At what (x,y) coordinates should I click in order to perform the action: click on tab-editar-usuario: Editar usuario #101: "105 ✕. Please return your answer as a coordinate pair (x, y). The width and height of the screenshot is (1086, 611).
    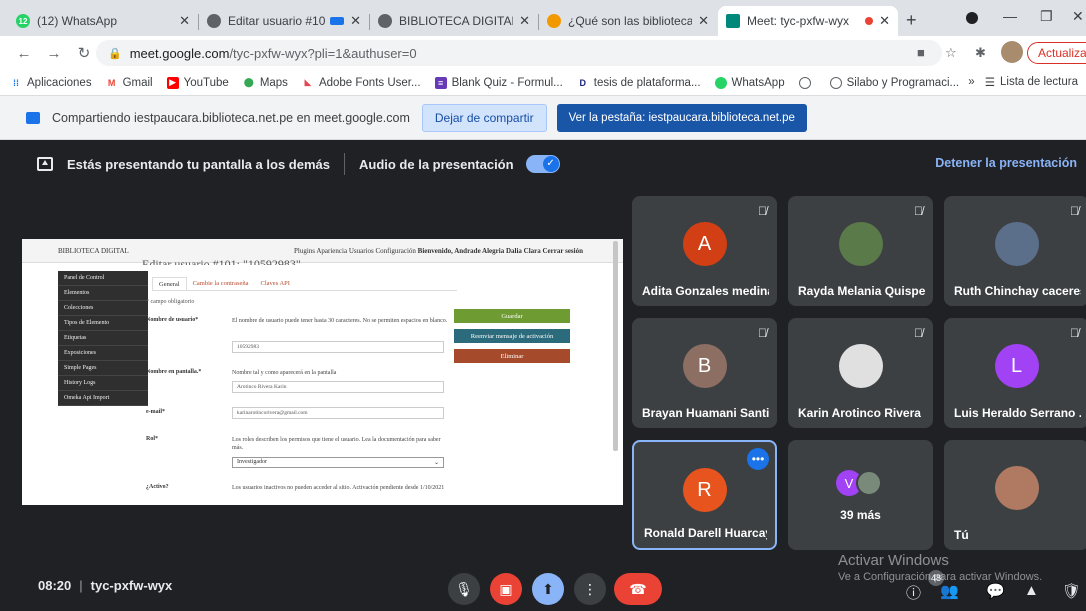
    Looking at the image, I should click on (284, 21).